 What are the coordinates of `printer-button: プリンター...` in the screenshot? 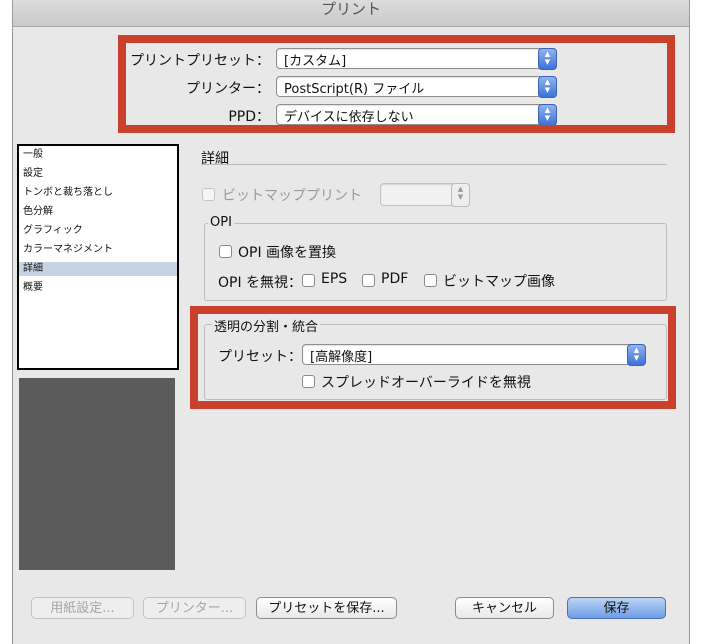 It's located at (194, 608).